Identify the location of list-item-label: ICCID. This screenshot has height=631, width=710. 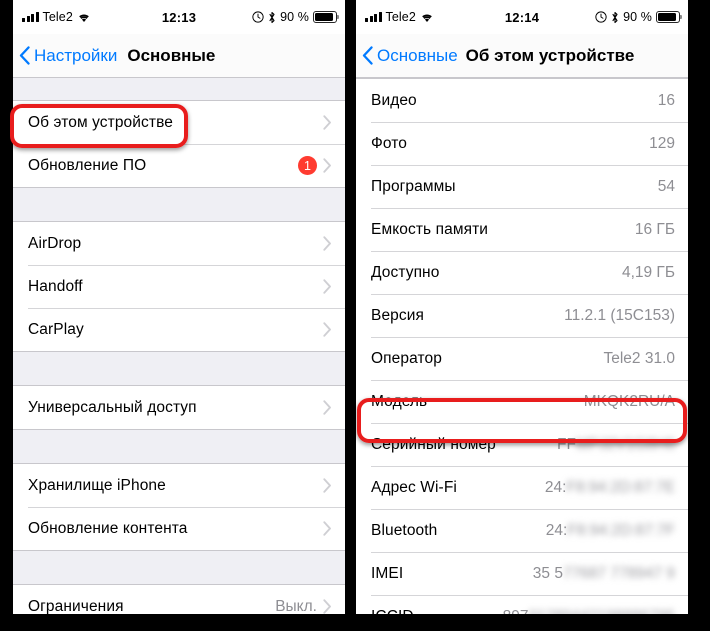
(392, 611).